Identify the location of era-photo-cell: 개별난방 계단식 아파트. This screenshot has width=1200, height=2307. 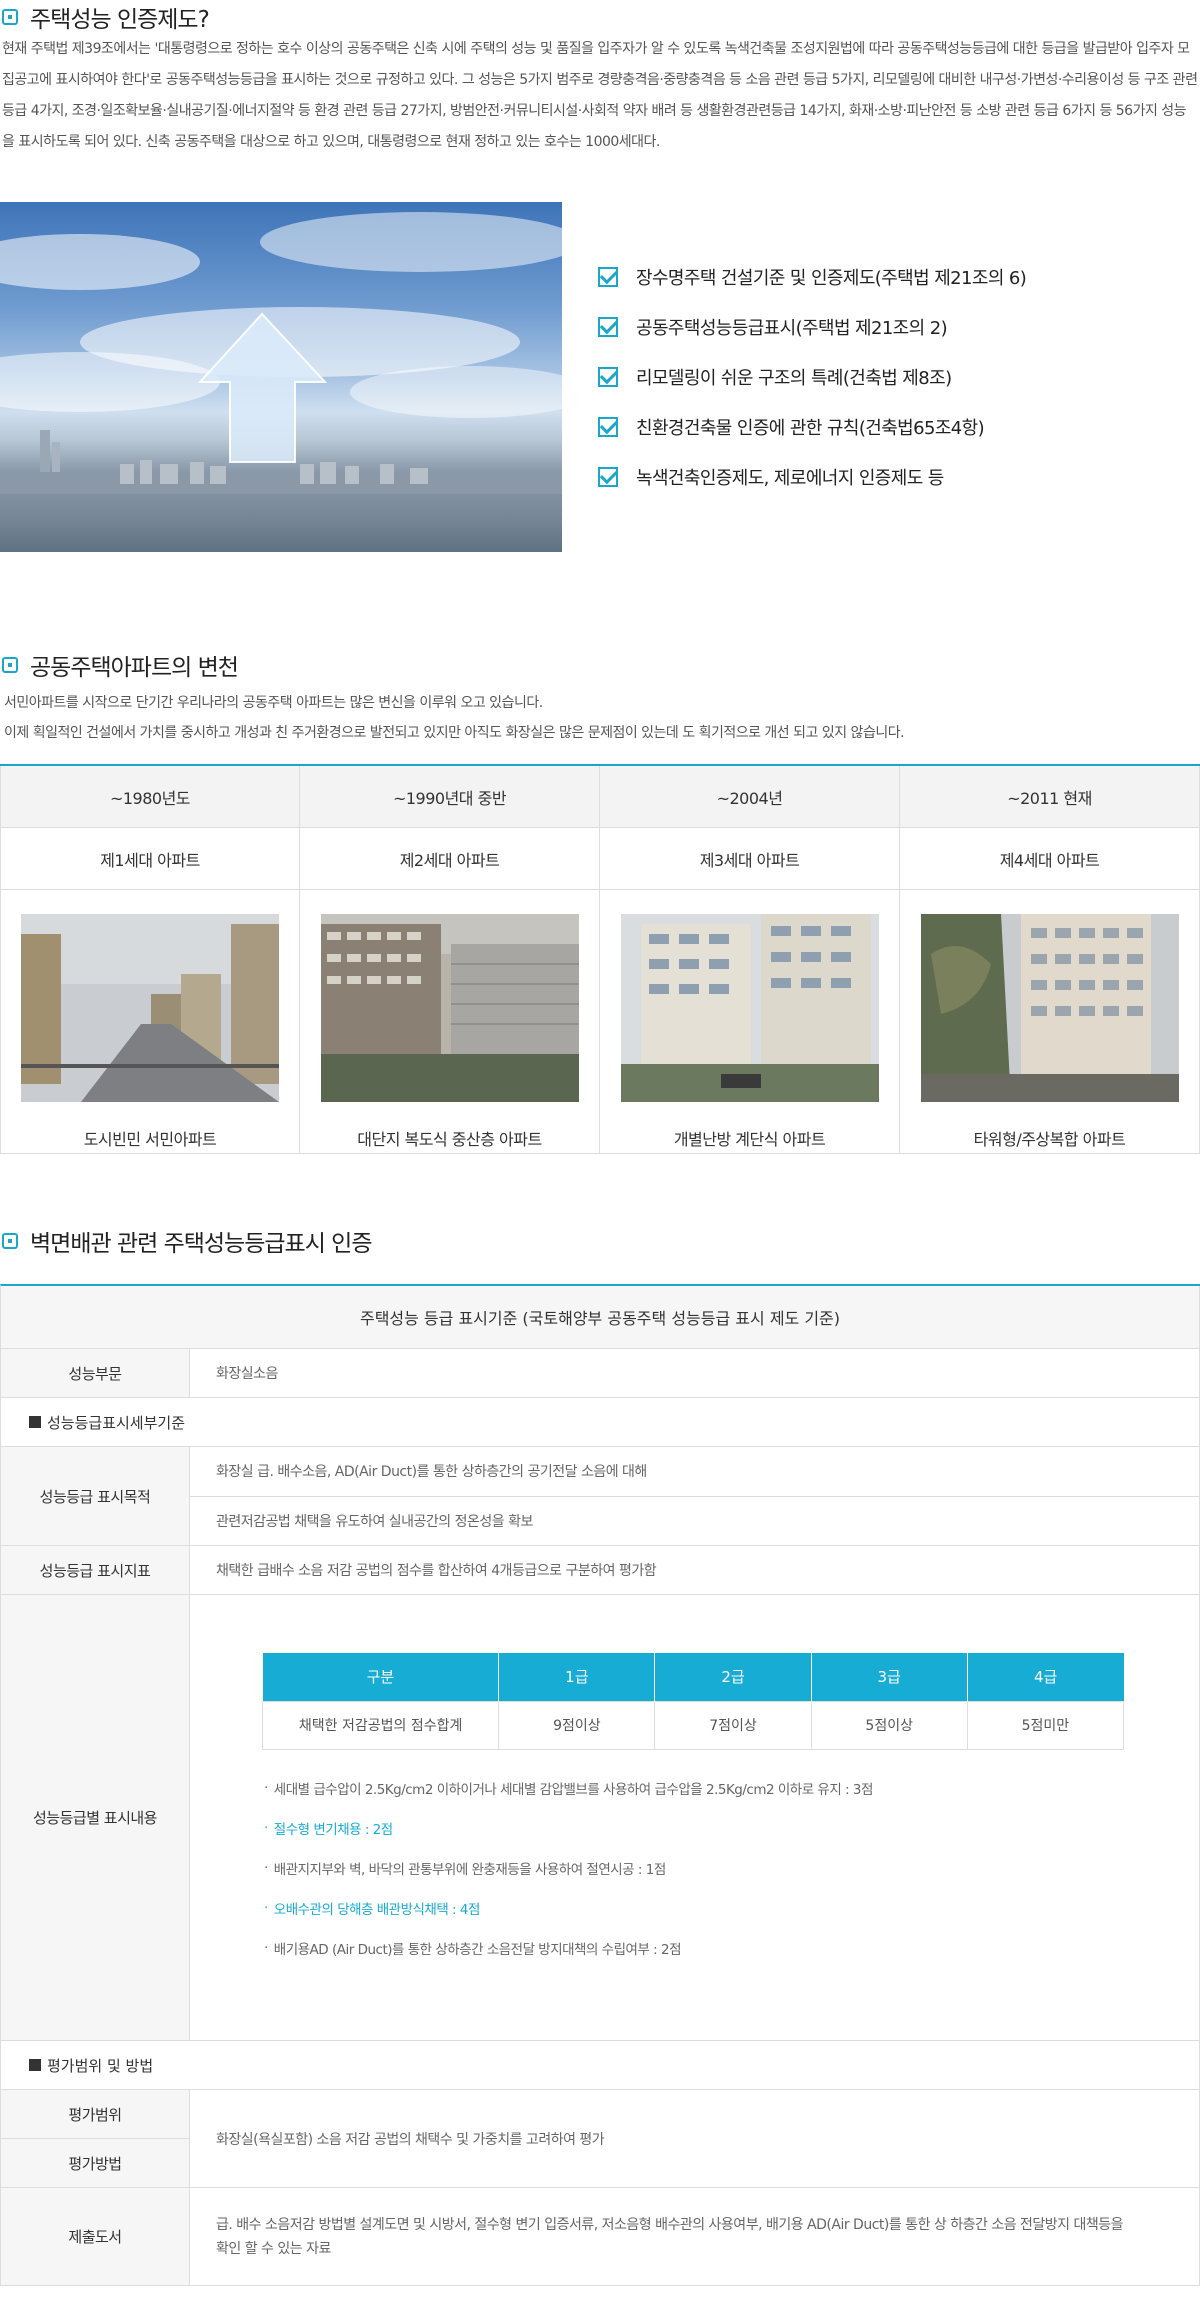
(750, 1022).